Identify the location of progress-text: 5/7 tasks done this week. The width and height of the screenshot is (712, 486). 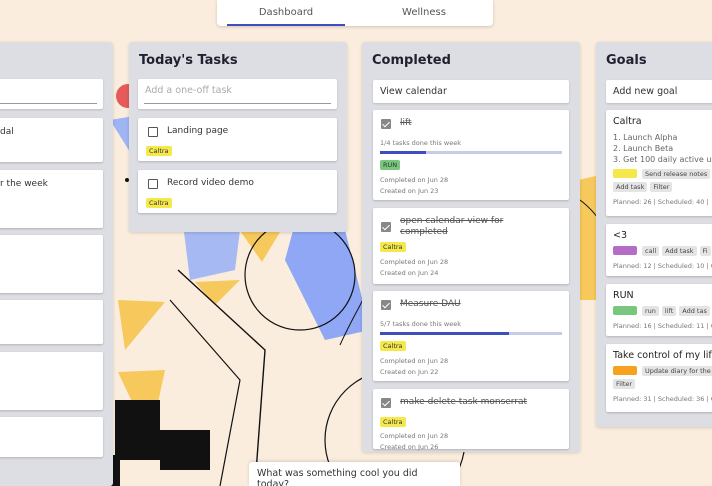
(420, 324).